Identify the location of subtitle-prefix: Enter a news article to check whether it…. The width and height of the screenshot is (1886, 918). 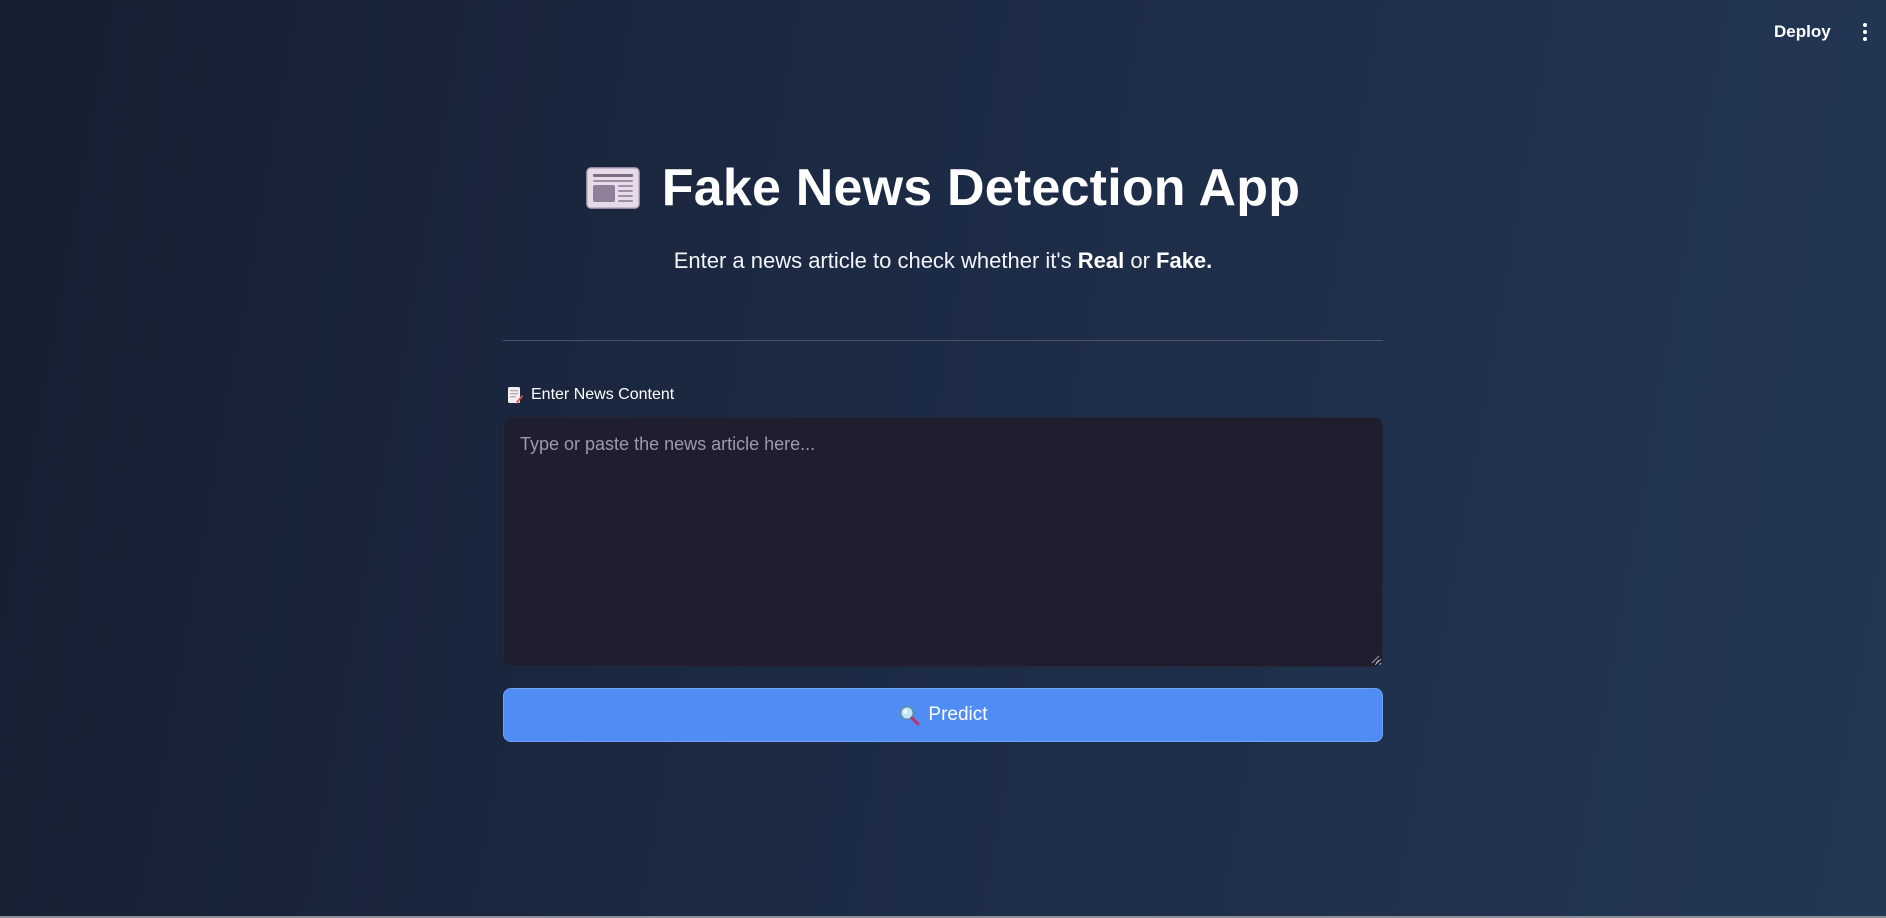
(875, 260).